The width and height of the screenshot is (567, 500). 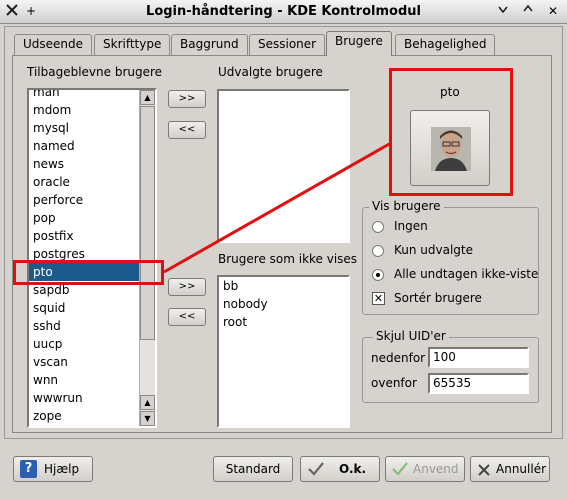 I want to click on title-bar: + Login-håndtering - KDE Kontrolmodul ✕, so click(x=283, y=12).